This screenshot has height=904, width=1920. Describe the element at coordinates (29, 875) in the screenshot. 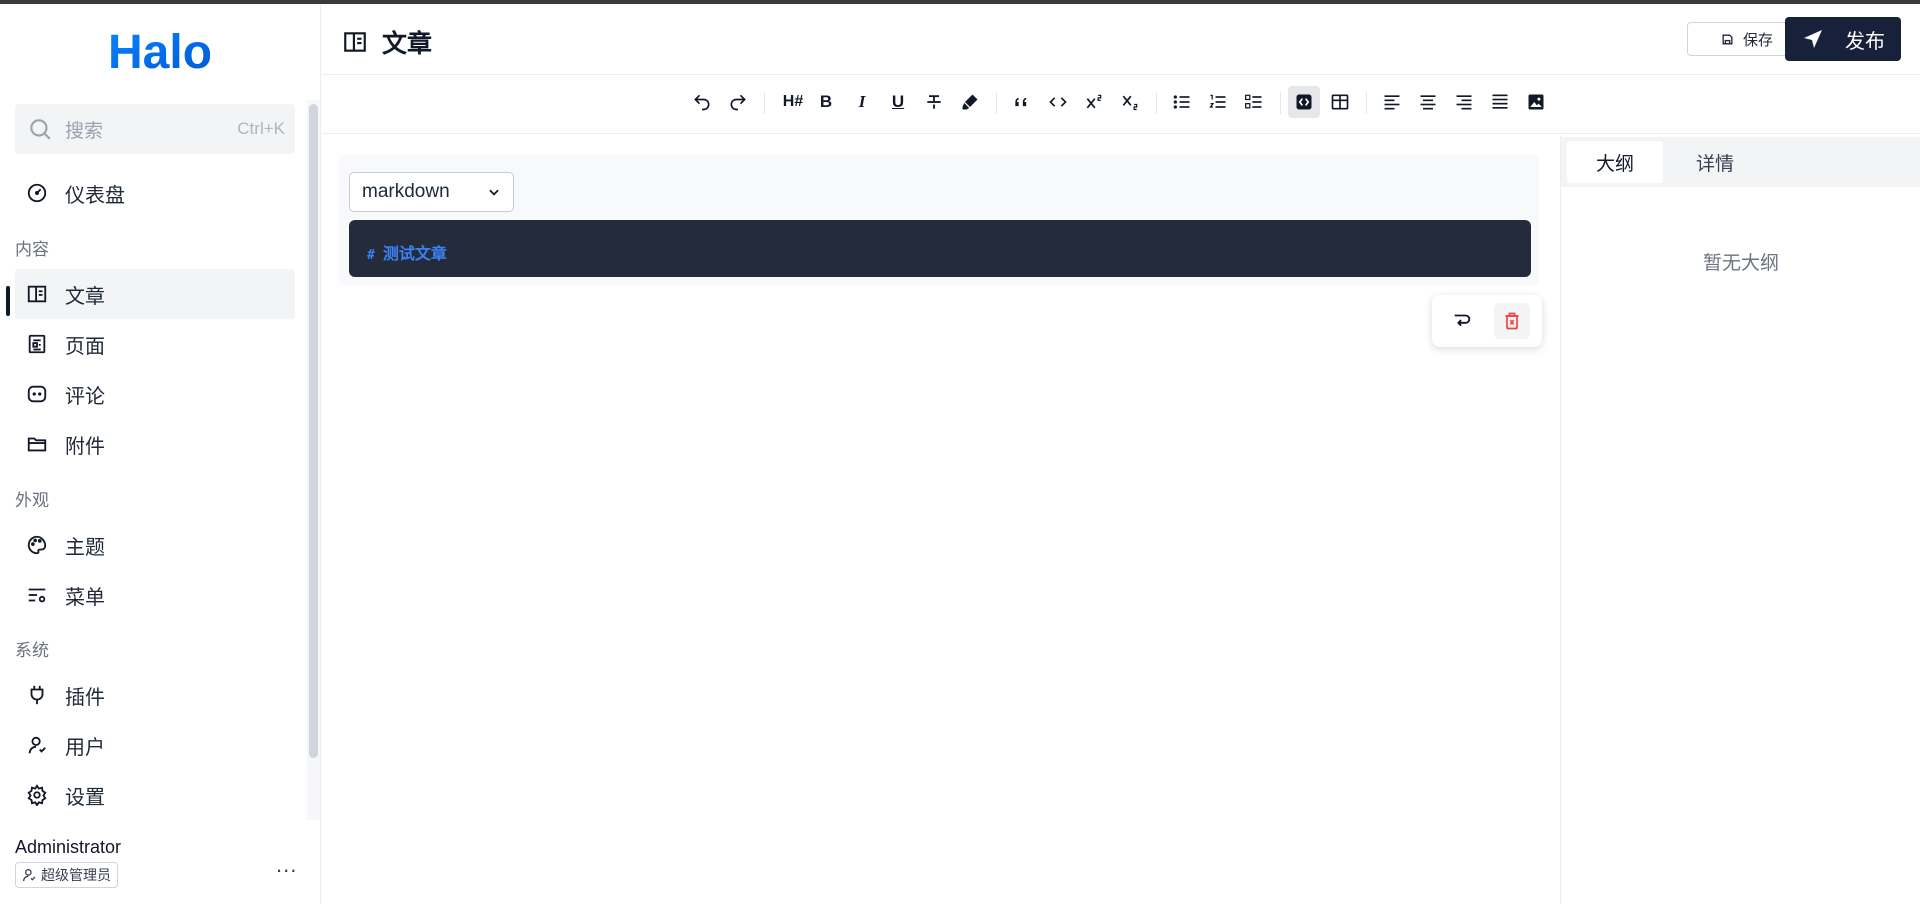

I see `user-role-icon` at that location.